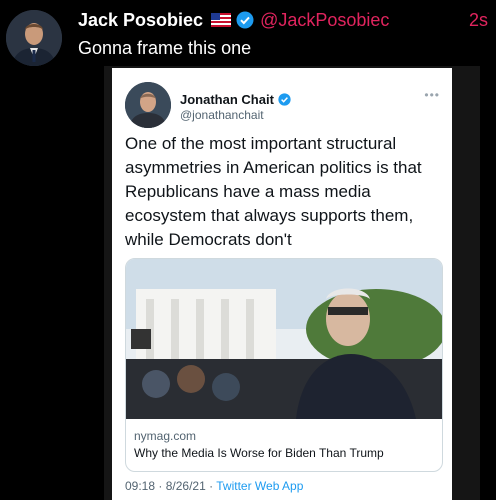 The image size is (496, 500). What do you see at coordinates (165, 436) in the screenshot?
I see `link-domain: nymag.com` at bounding box center [165, 436].